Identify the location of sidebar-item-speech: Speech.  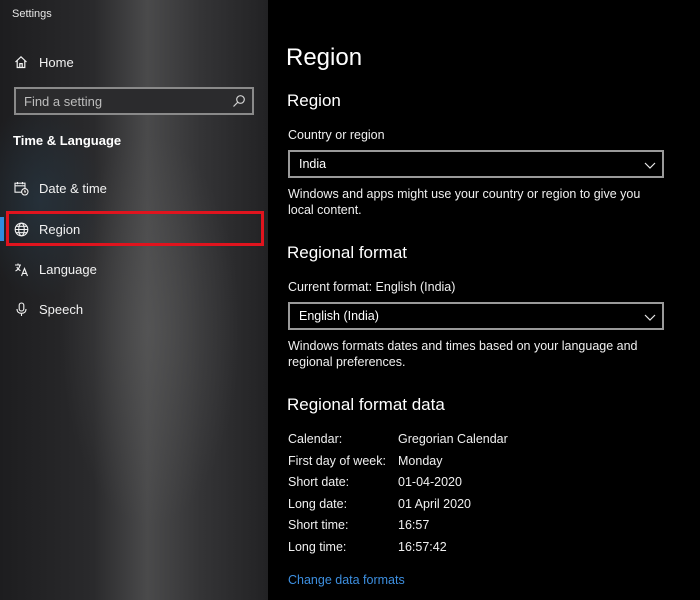
(134, 309).